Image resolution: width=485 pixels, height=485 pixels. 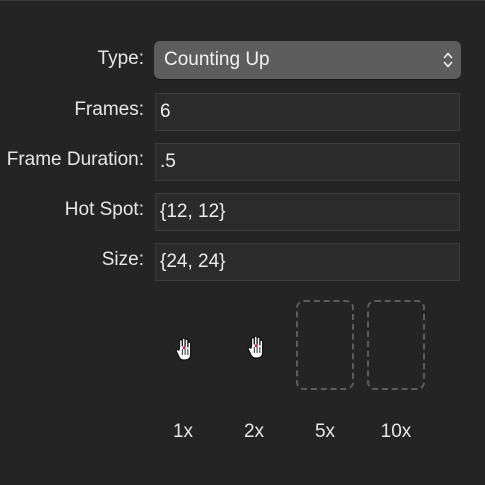 What do you see at coordinates (217, 59) in the screenshot?
I see `type-popup-value: Counting Up` at bounding box center [217, 59].